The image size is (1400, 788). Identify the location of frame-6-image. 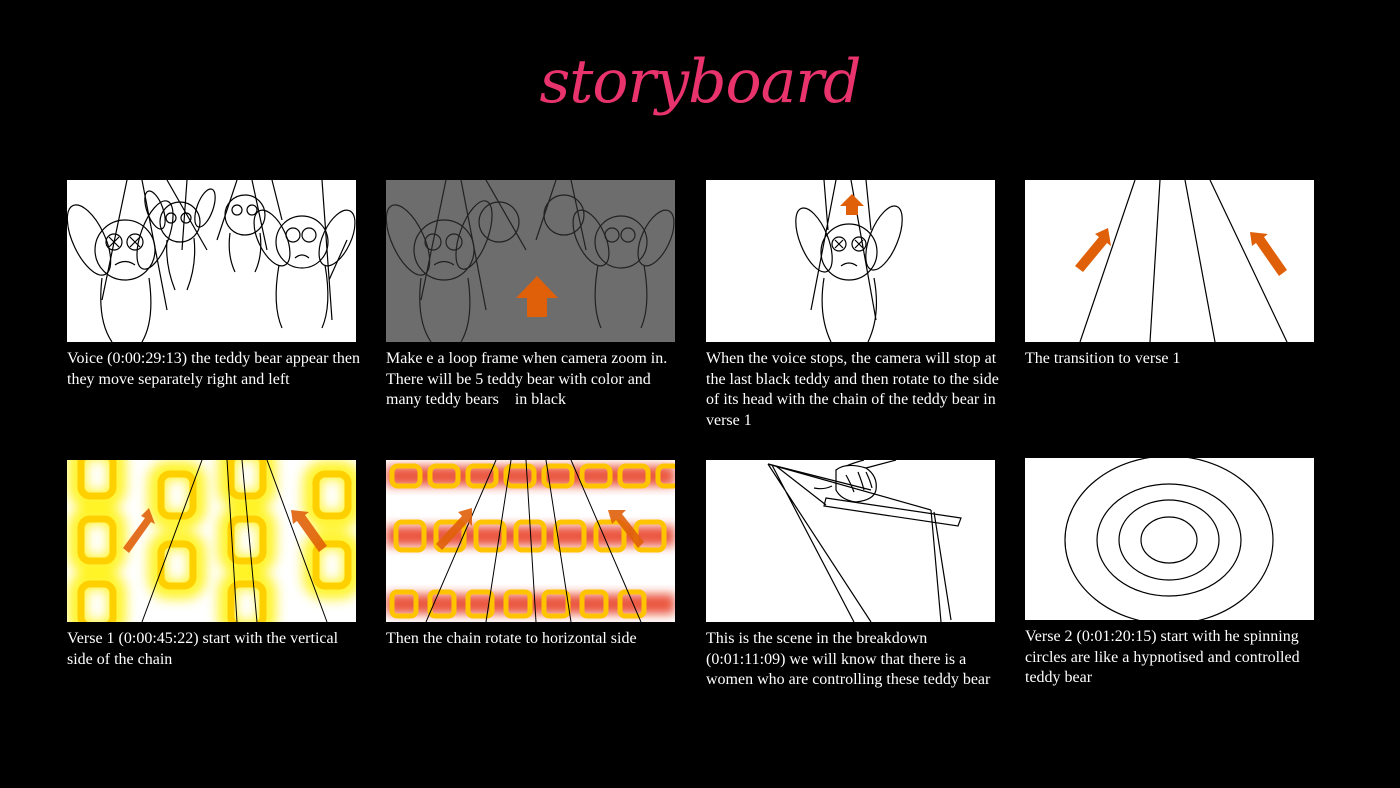
(530, 541).